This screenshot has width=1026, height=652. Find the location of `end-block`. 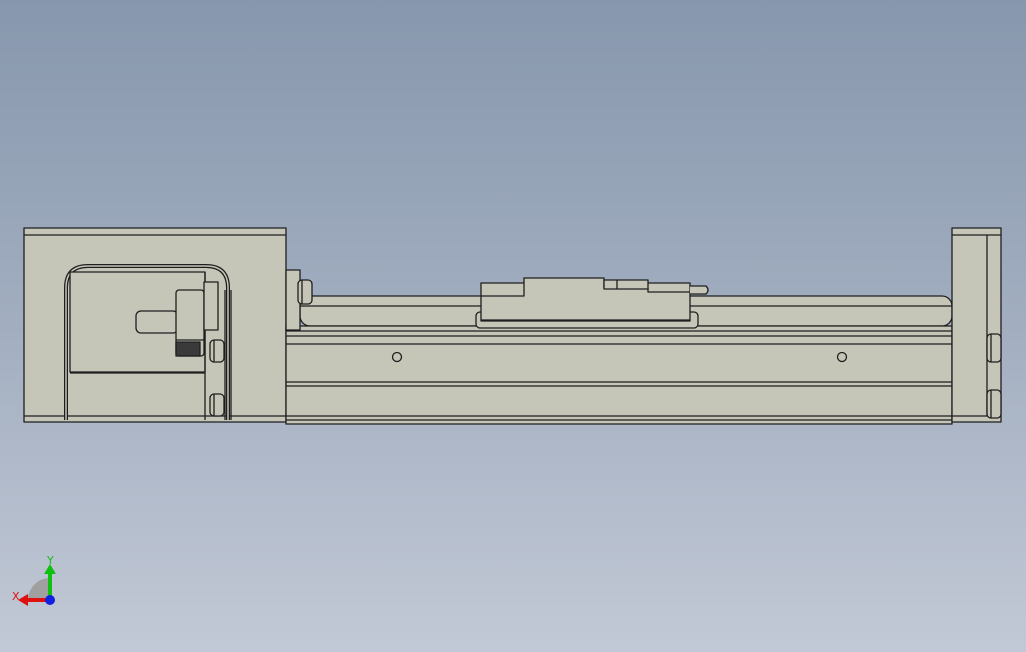

end-block is located at coordinates (976, 325).